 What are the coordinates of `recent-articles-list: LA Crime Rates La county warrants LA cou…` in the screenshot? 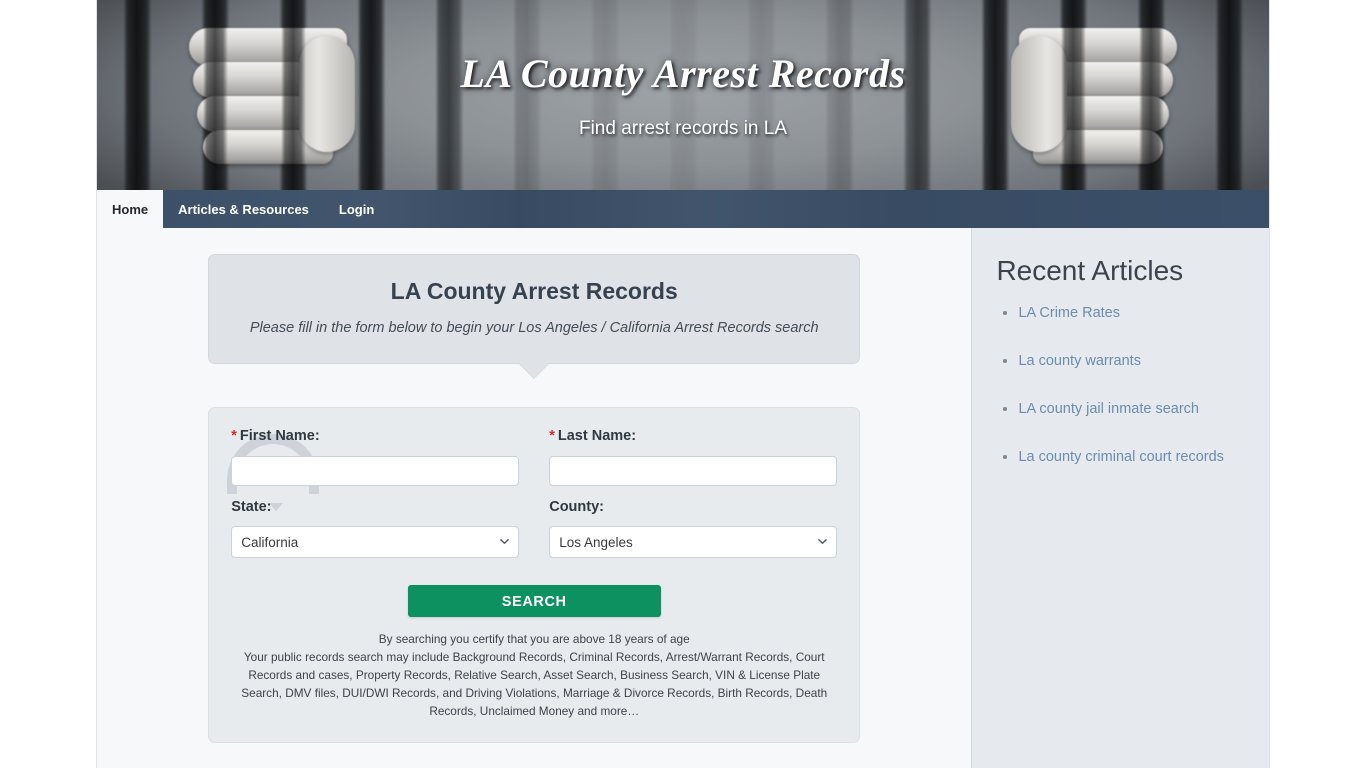 It's located at (1120, 386).